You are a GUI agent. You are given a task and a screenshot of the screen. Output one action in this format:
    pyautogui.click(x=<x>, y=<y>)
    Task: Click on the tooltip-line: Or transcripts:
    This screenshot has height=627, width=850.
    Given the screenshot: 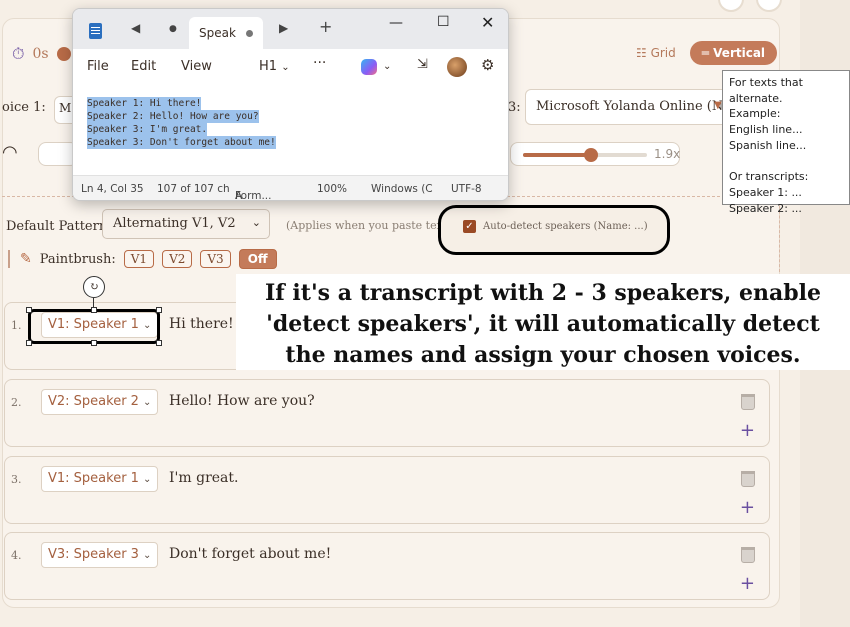 What is the action you would take?
    pyautogui.click(x=769, y=177)
    